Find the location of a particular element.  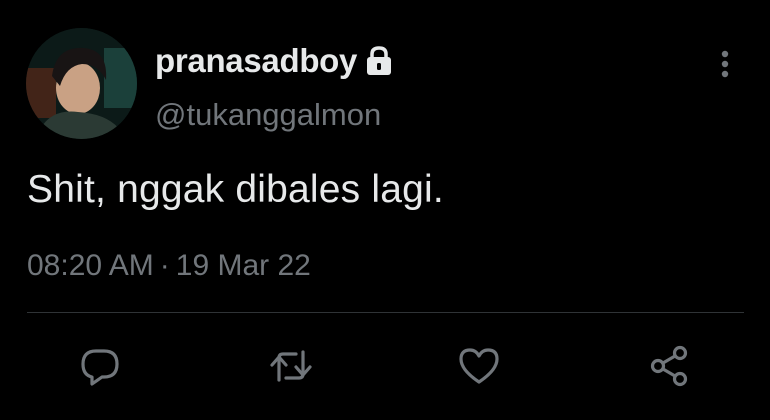

retweet-icon is located at coordinates (291, 366).